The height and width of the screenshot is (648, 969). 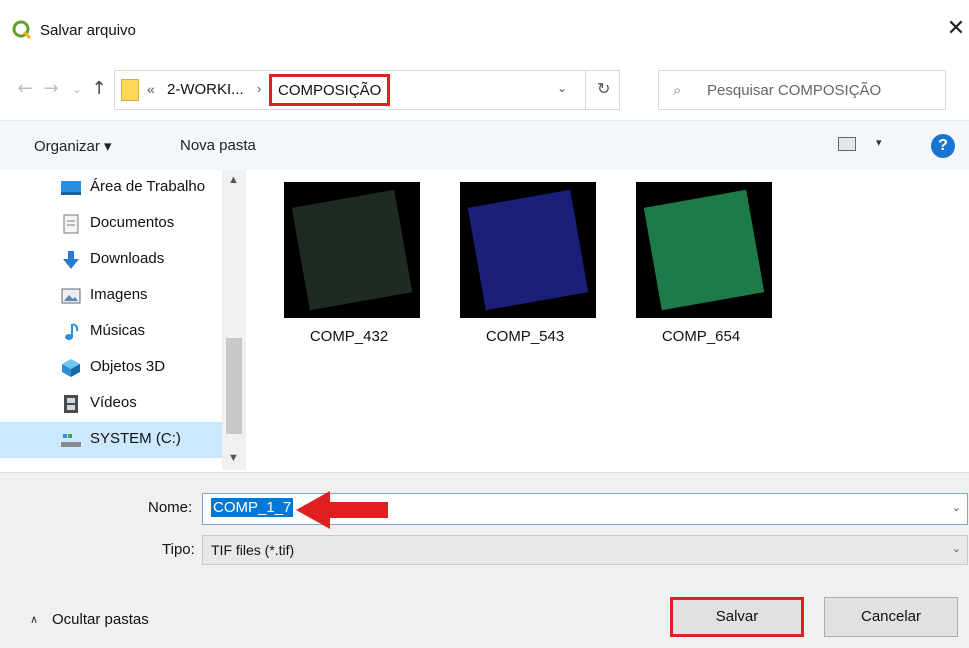 I want to click on sidebar-item-desktop: Área de Trabalho, so click(x=111, y=188).